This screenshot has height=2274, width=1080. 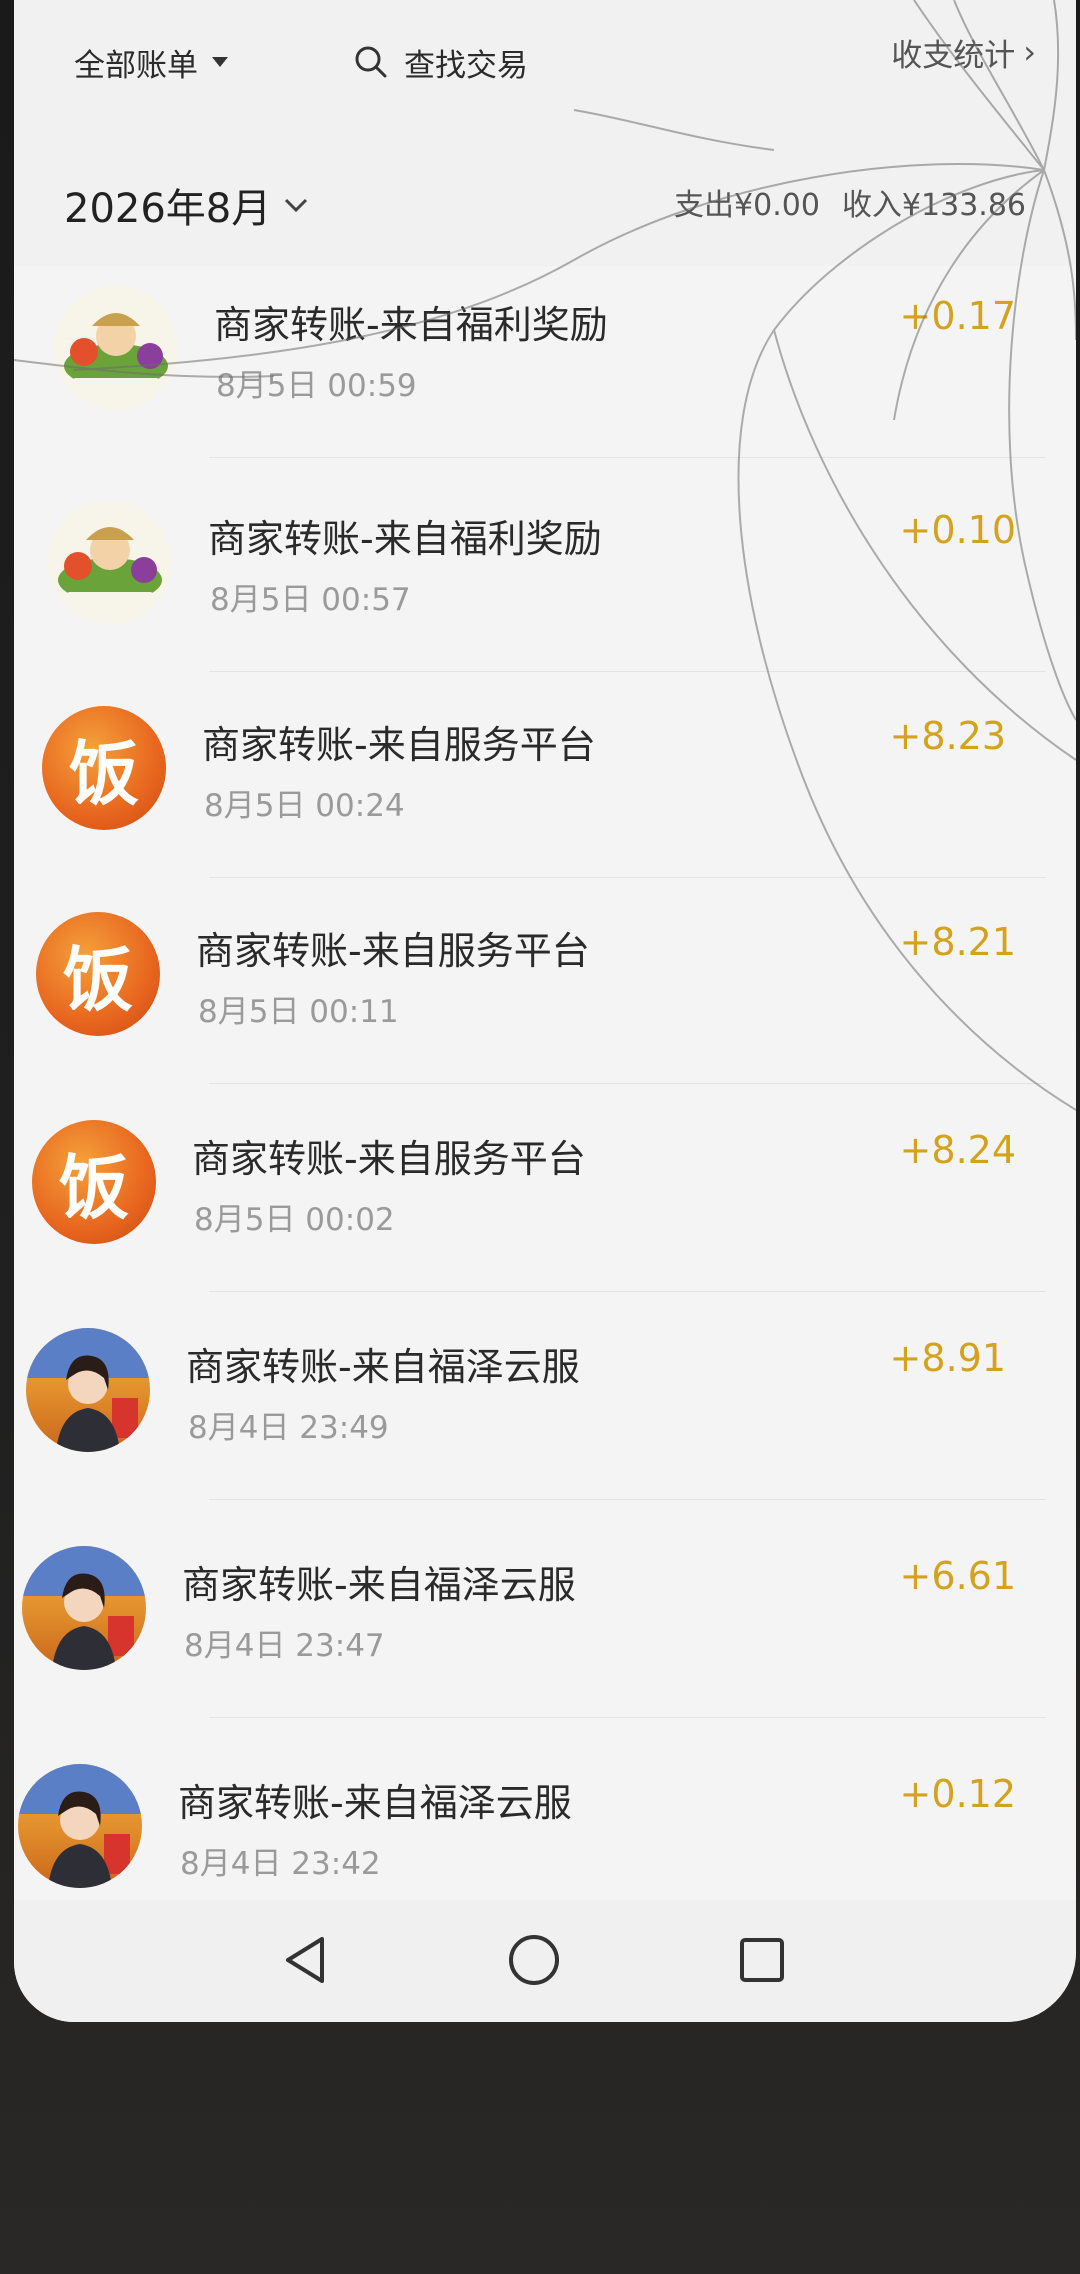 What do you see at coordinates (304, 806) in the screenshot?
I see `transaction-time: 8月5日 00:24` at bounding box center [304, 806].